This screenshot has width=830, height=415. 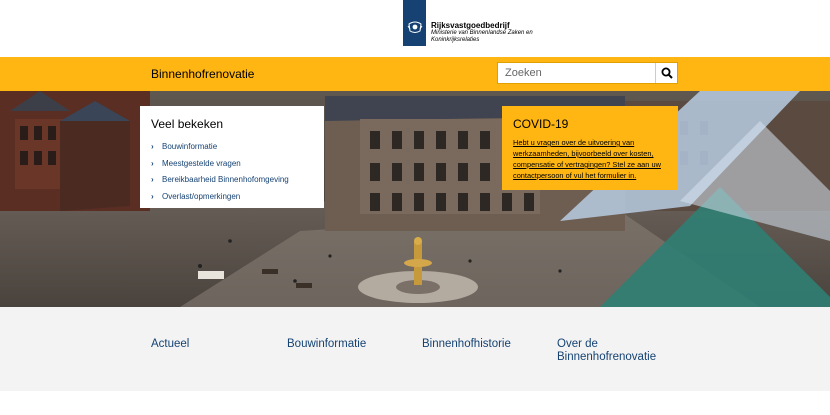 What do you see at coordinates (455, 39) in the screenshot?
I see `org-sub-line2: Koninkrijksrelaties` at bounding box center [455, 39].